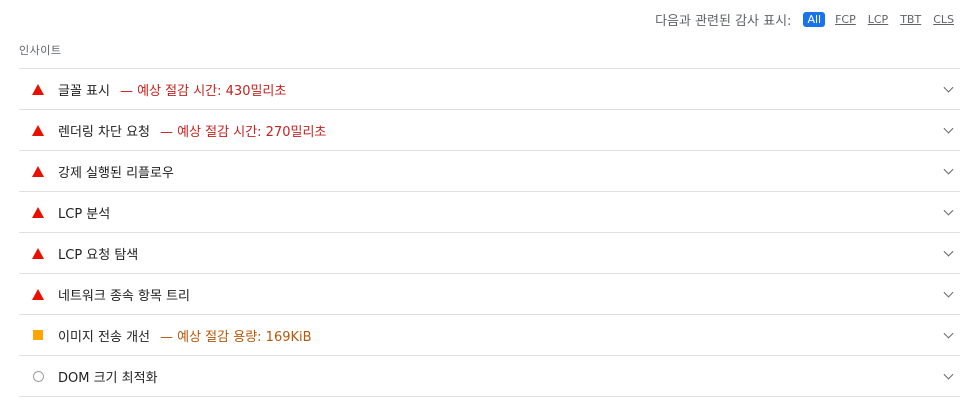 This screenshot has width=974, height=403. I want to click on insight-row-render-blocking: 렌더링 차단 요청 — 예상 절감 시간: 270밀리초, so click(489, 130).